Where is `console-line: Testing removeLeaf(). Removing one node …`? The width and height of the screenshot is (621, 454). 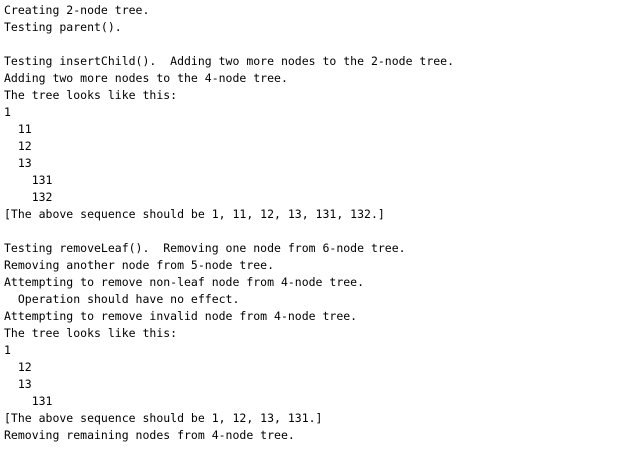
console-line: Testing removeLeaf(). Removing one node … is located at coordinates (205, 248).